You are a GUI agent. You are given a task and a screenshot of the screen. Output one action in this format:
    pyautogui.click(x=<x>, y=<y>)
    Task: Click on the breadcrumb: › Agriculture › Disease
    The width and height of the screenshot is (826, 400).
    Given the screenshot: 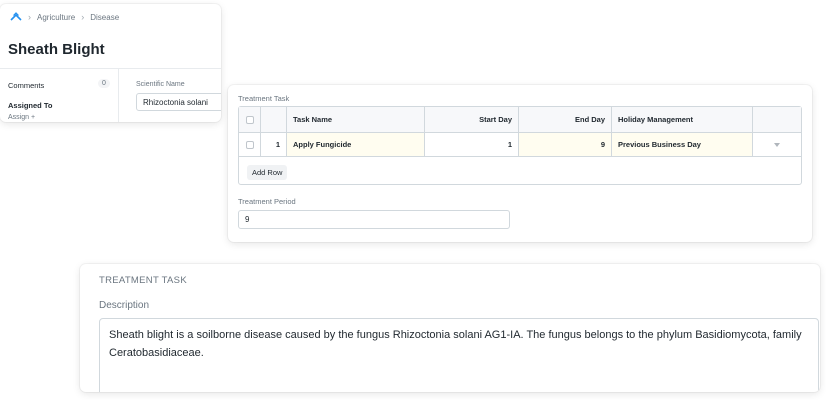 What is the action you would take?
    pyautogui.click(x=64, y=17)
    